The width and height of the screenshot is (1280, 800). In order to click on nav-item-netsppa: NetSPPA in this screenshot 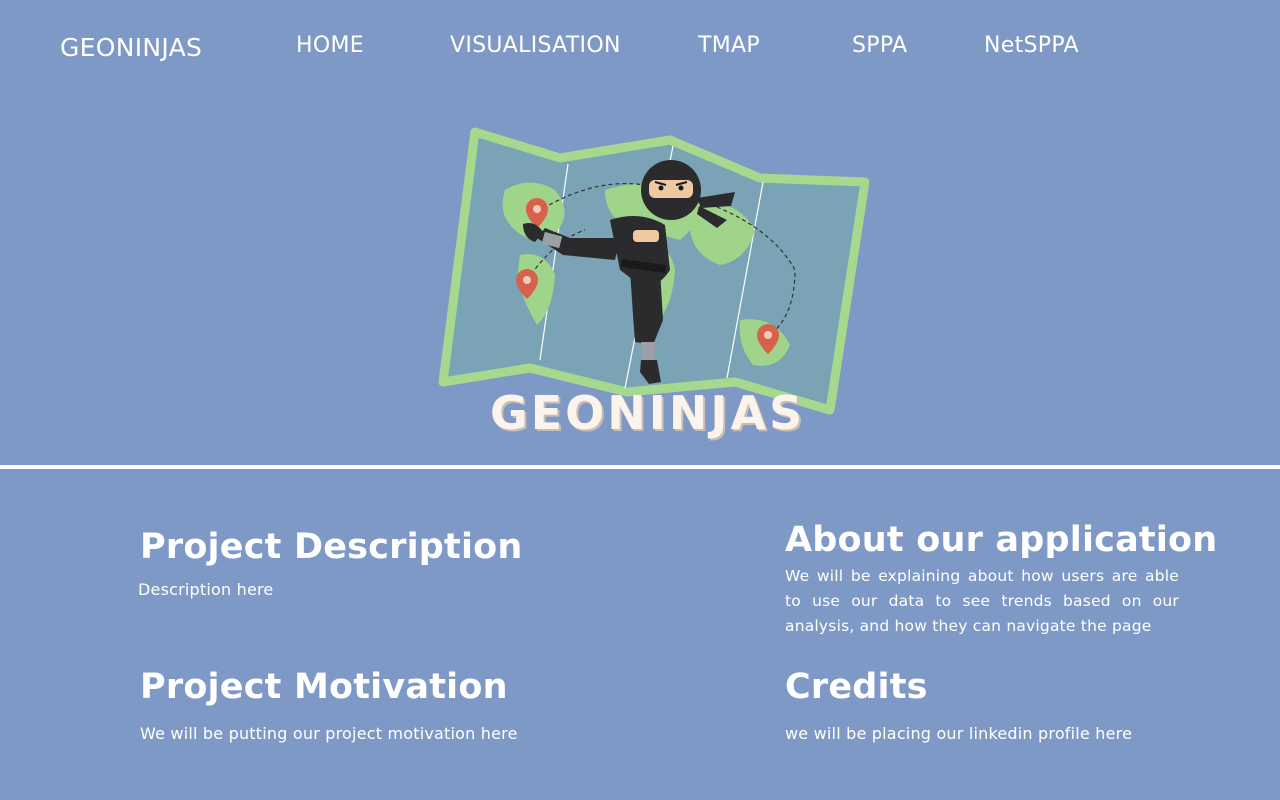, I will do `click(1031, 45)`.